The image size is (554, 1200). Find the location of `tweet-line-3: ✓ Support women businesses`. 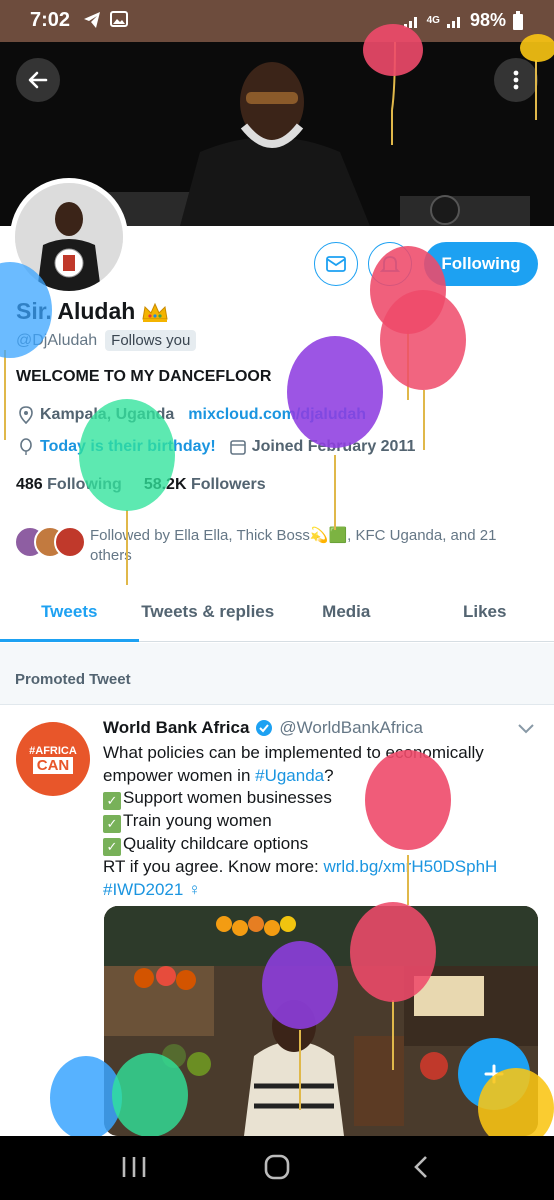

tweet-line-3: ✓ Support women businesses is located at coordinates (318, 798).